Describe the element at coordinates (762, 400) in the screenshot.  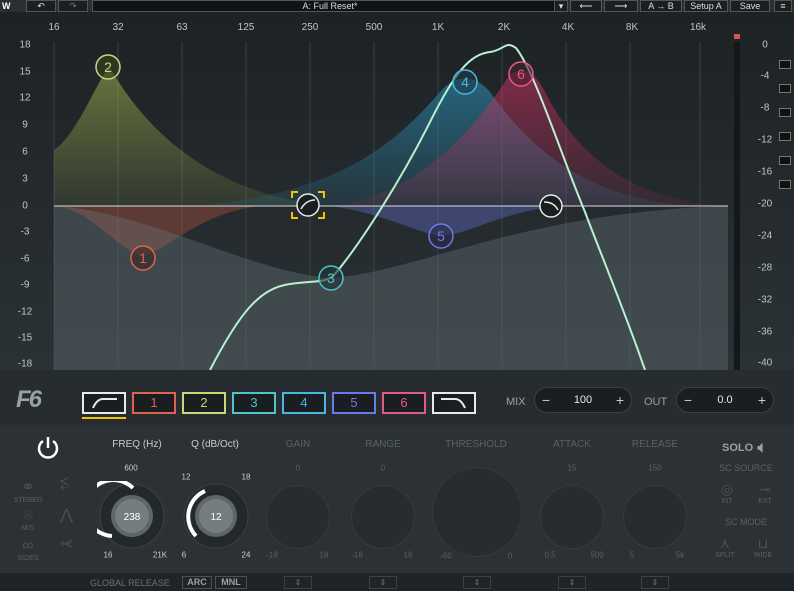
I see `out-increment-button: +` at that location.